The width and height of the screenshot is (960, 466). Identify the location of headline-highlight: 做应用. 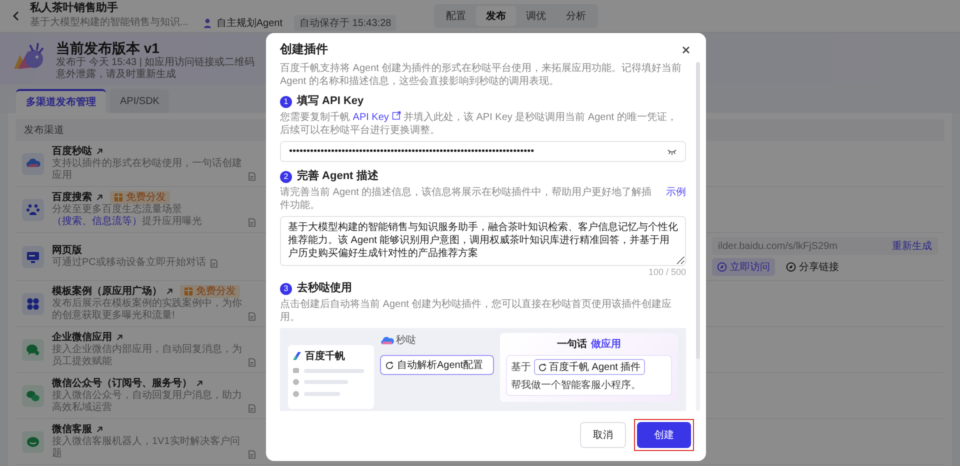
(606, 344).